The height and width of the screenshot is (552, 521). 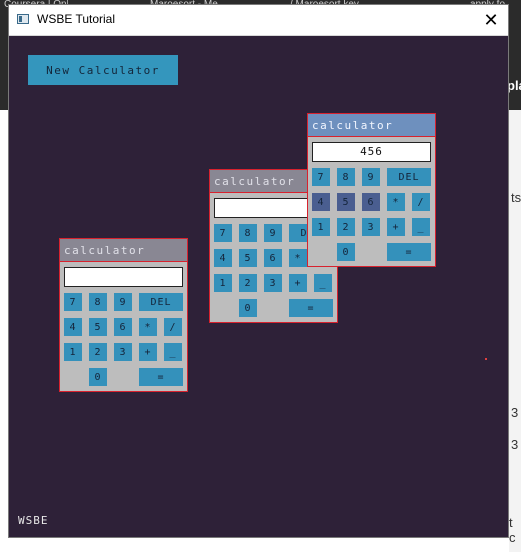 I want to click on background-panel, so click(x=515, y=331).